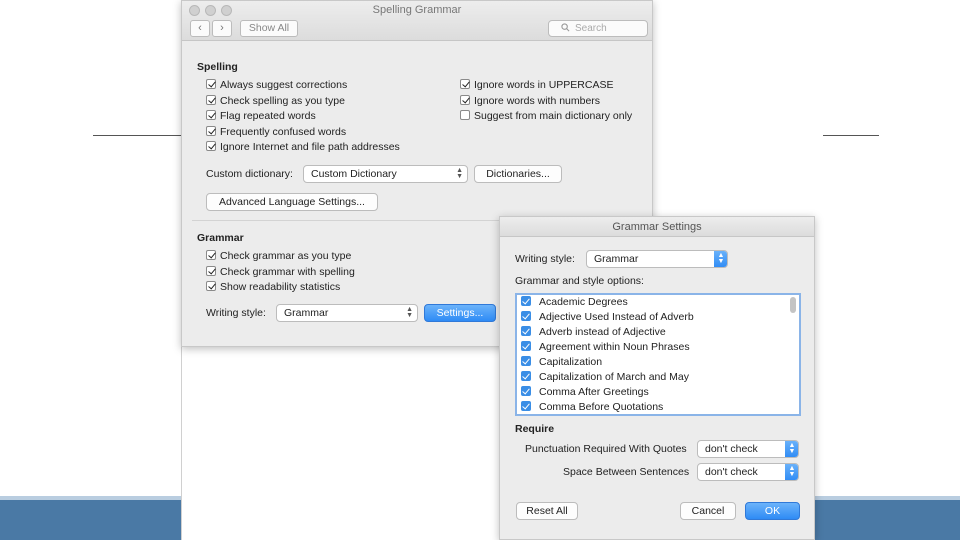  I want to click on option-main-dictionary-only: Suggest from main dictionary only, so click(546, 116).